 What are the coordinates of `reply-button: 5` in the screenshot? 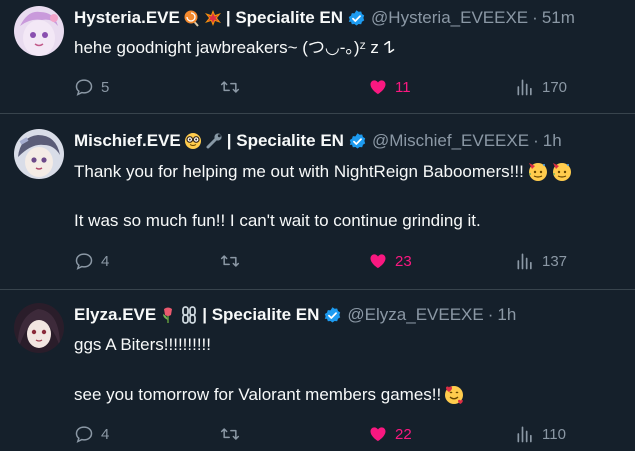 It's located at (91, 87).